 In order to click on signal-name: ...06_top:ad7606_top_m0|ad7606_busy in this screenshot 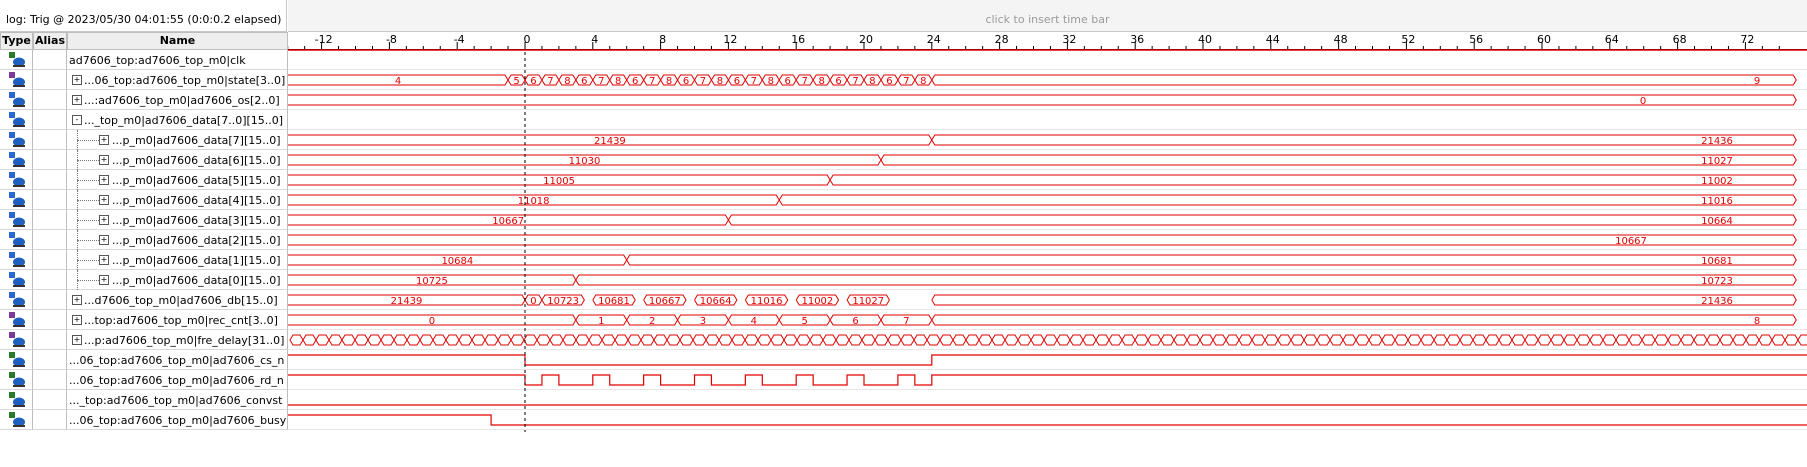, I will do `click(178, 420)`.